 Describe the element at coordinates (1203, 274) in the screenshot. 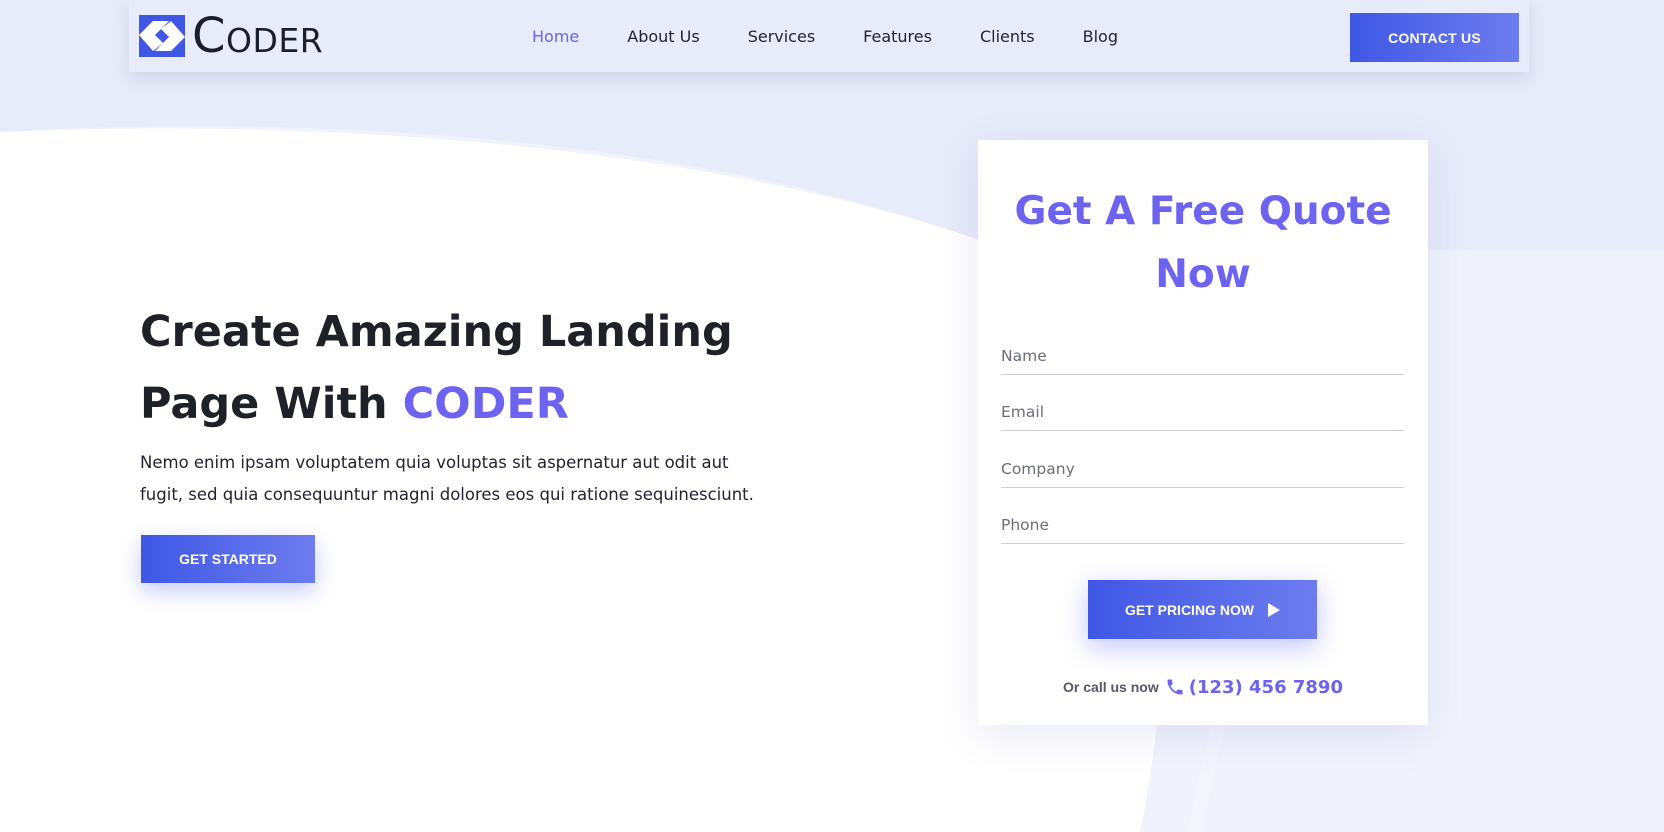

I see `quote-title-line2: Now` at that location.